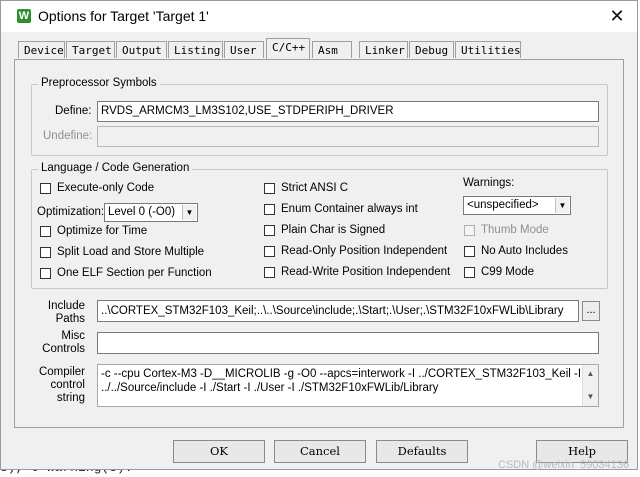  I want to click on one-elf-label: One ELF Section per Function, so click(134, 273).